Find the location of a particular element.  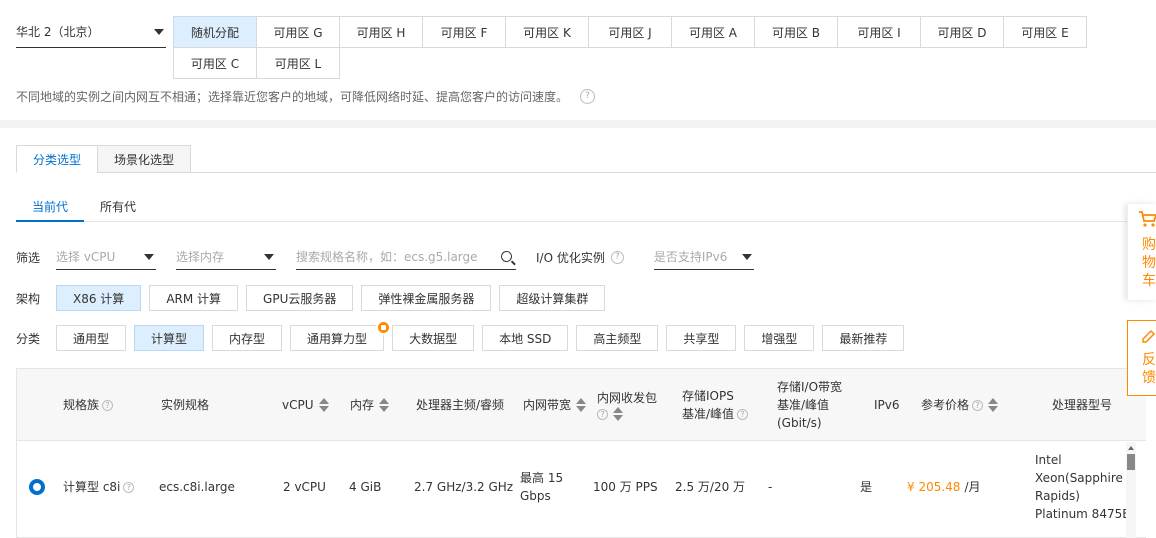

column-header-price: 参考价格 ? is located at coordinates (960, 405).